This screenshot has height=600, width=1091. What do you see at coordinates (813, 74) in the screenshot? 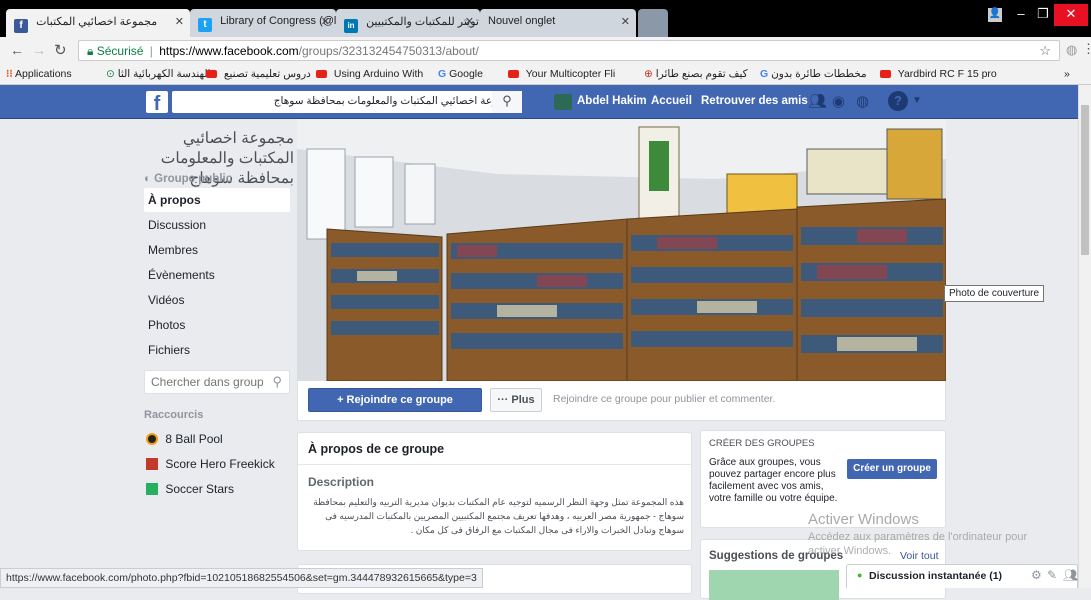
I see `bookmark-item: G مخططات طائرة بدون` at bounding box center [813, 74].